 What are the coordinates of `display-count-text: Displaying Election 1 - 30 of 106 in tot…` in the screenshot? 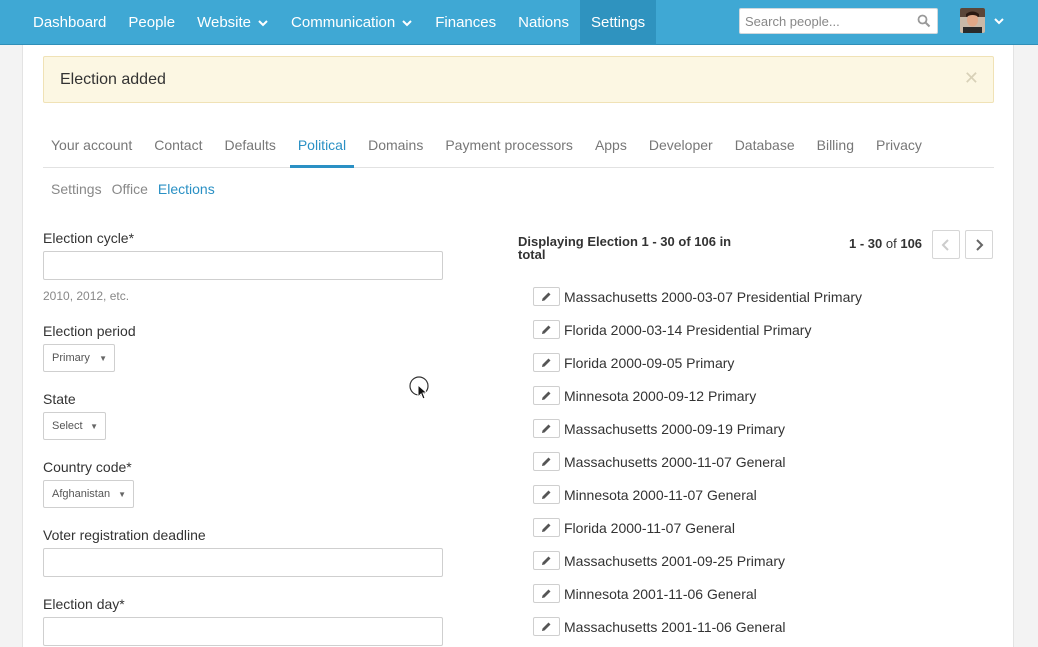 It's located at (625, 248).